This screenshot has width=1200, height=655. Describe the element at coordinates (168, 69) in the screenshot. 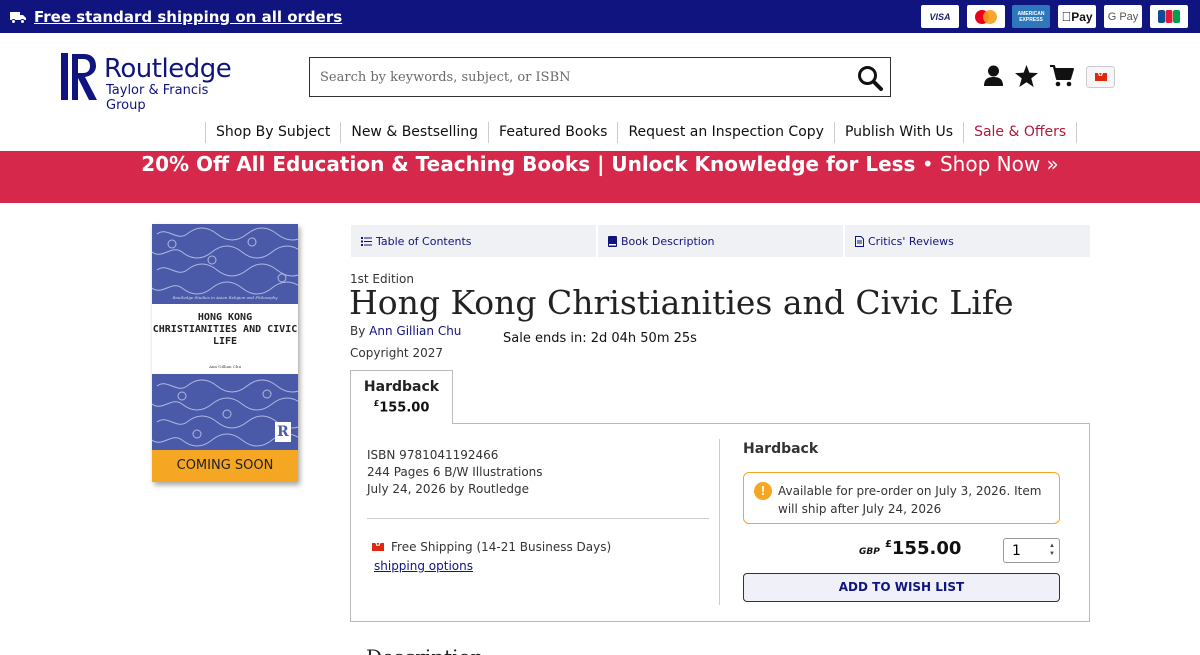

I see `logo-wordmark: Routledge` at that location.